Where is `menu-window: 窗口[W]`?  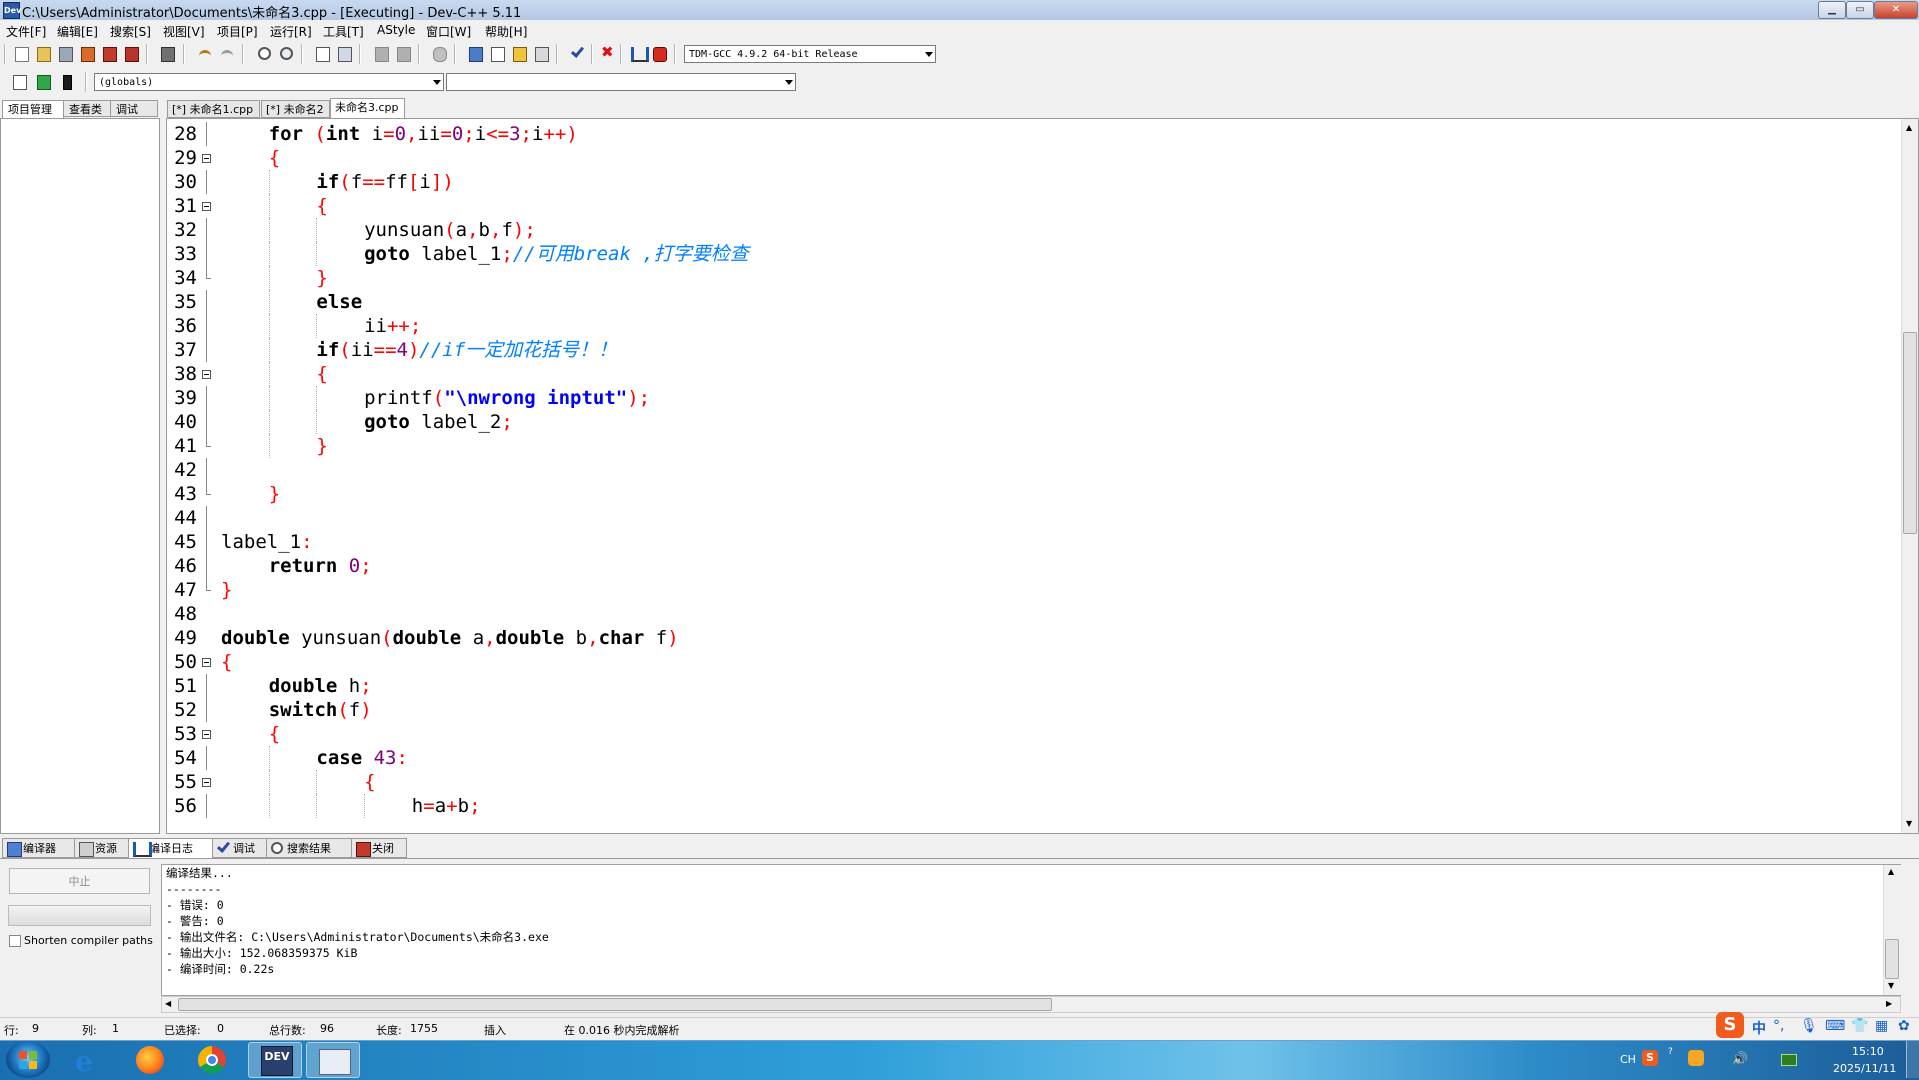 menu-window: 窗口[W] is located at coordinates (448, 31).